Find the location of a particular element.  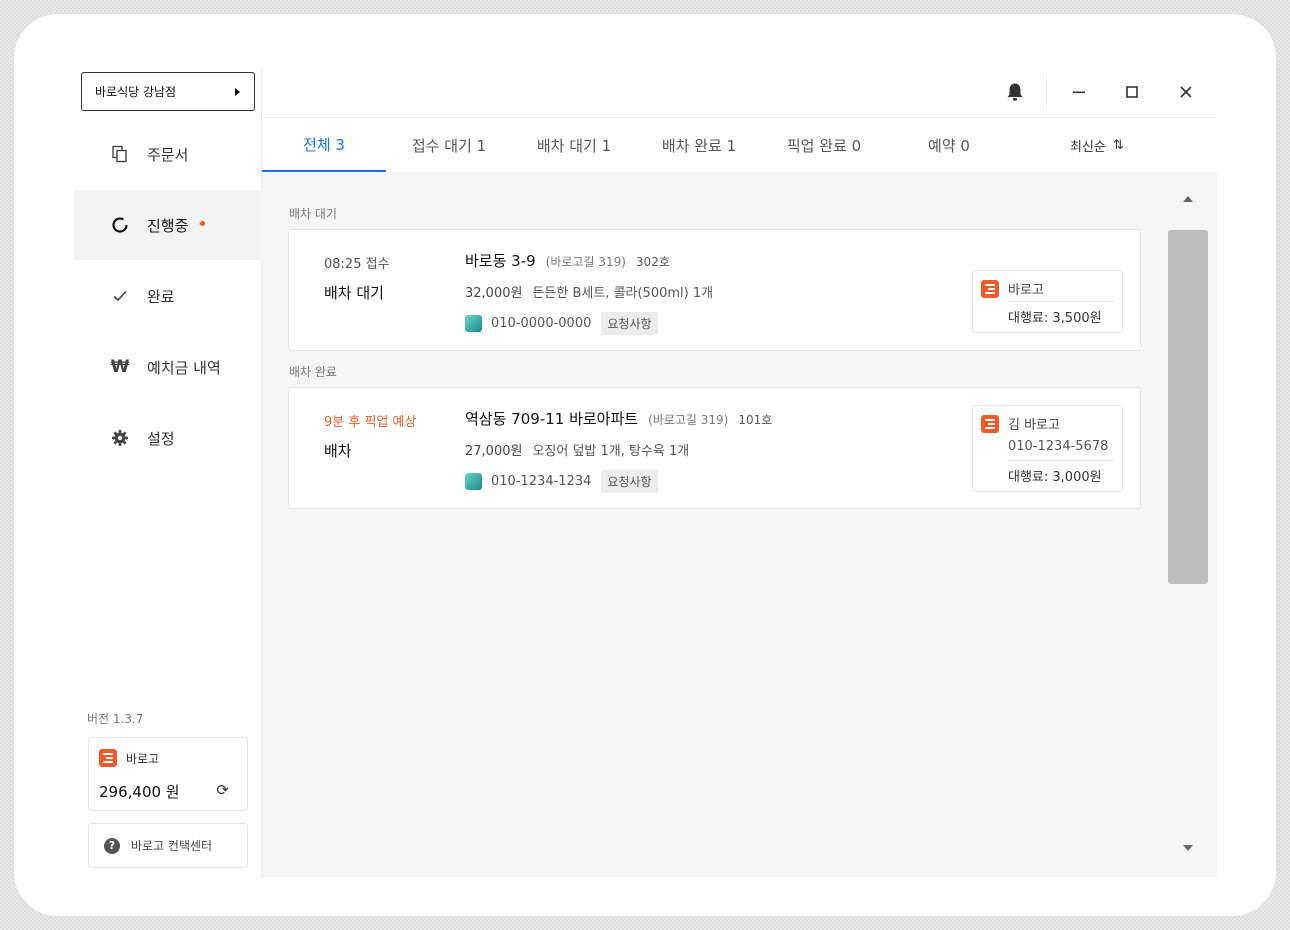

check-icon is located at coordinates (120, 296).